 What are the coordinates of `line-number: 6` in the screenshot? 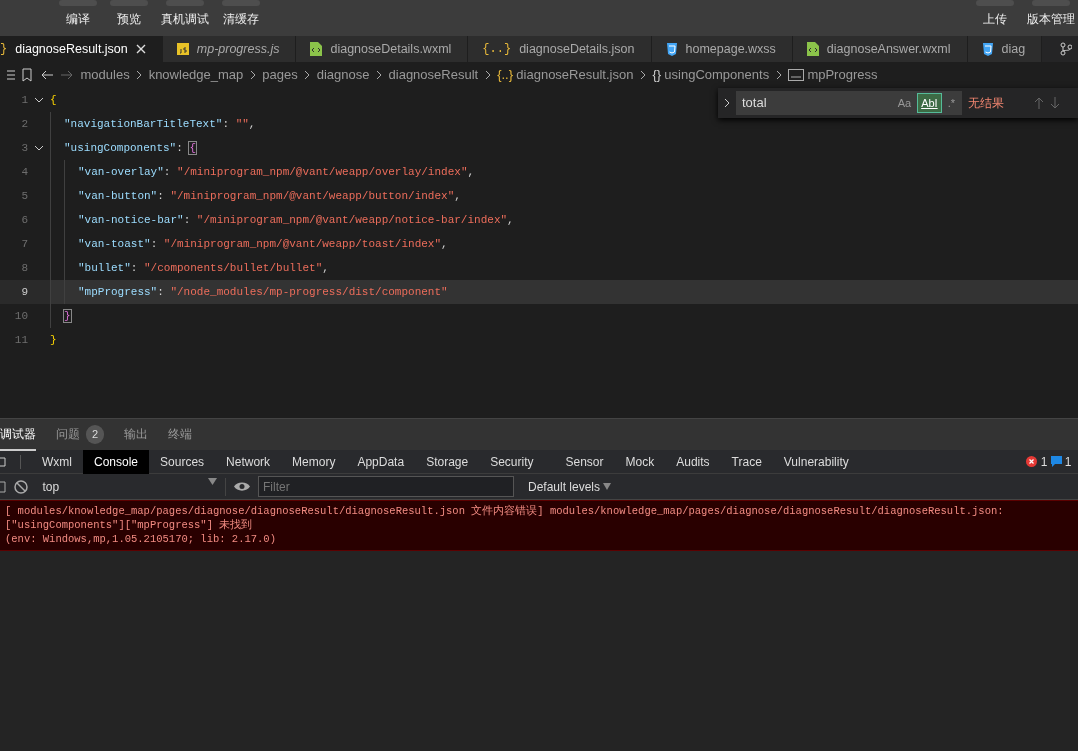 It's located at (24, 220).